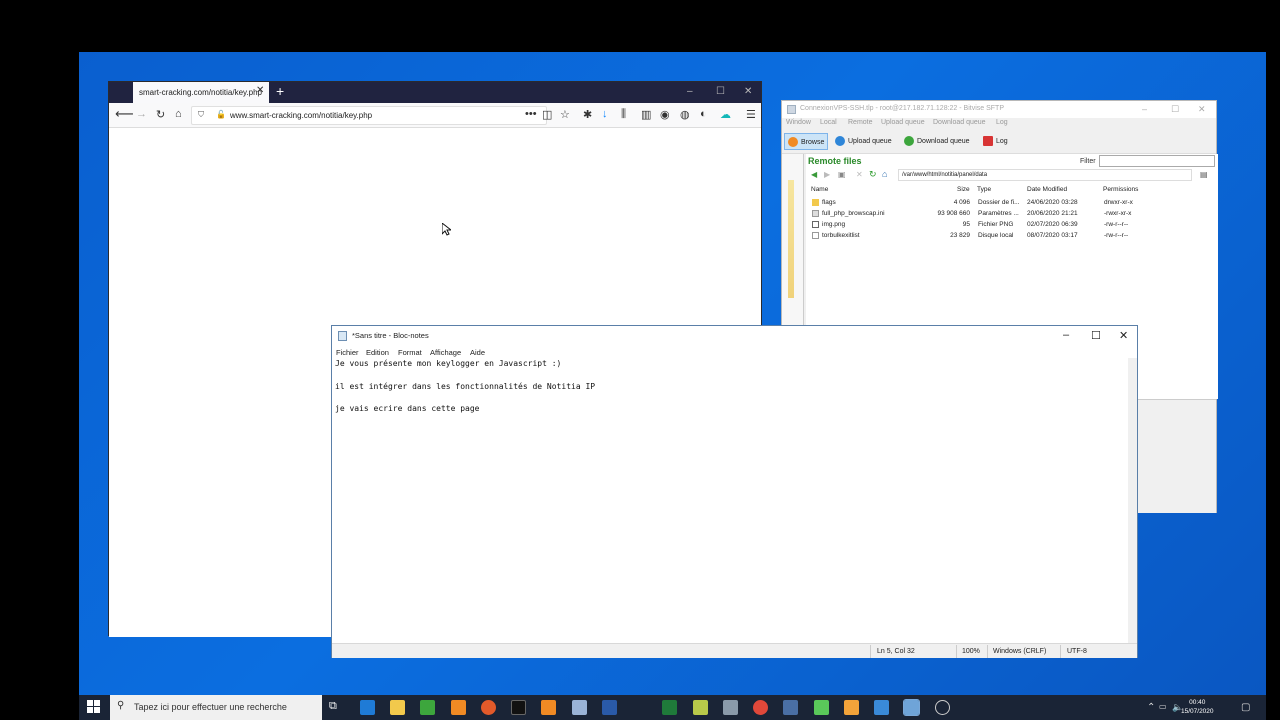  Describe the element at coordinates (860, 122) in the screenshot. I see `menu-remote: Remote` at that location.